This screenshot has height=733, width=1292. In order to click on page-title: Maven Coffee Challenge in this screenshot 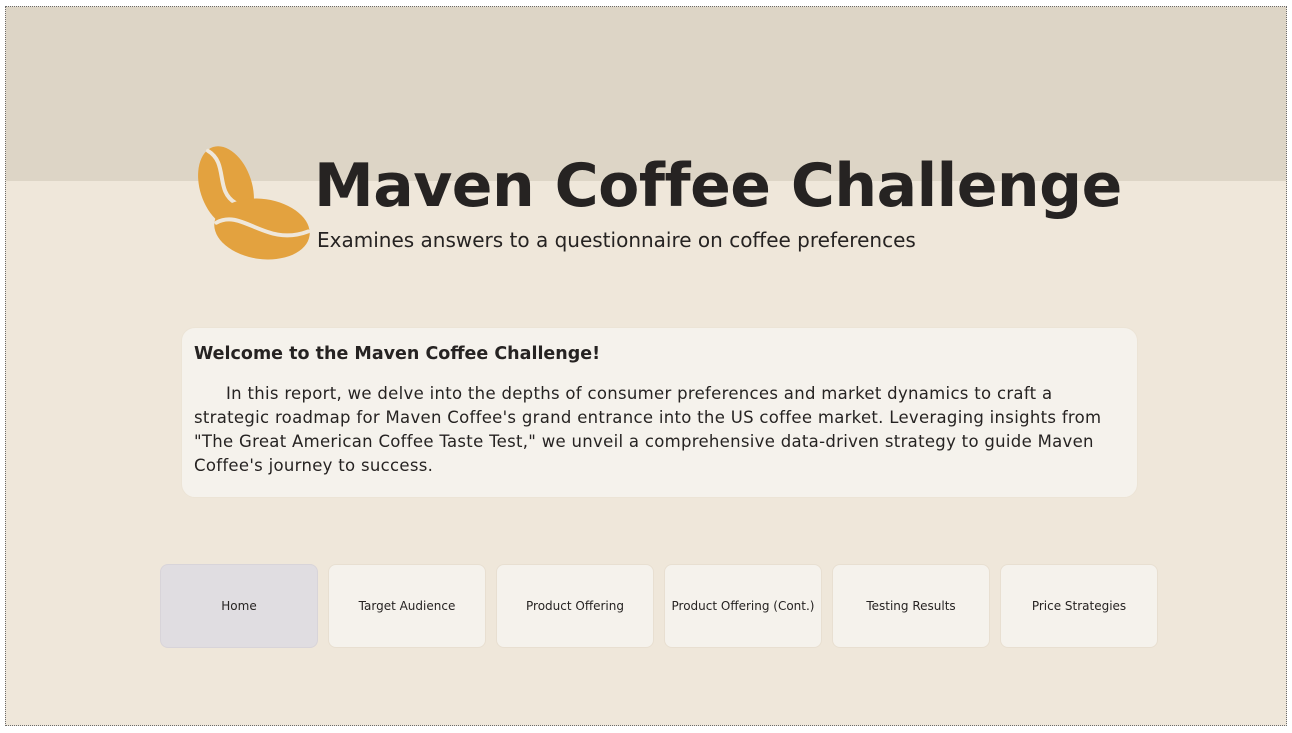, I will do `click(718, 186)`.